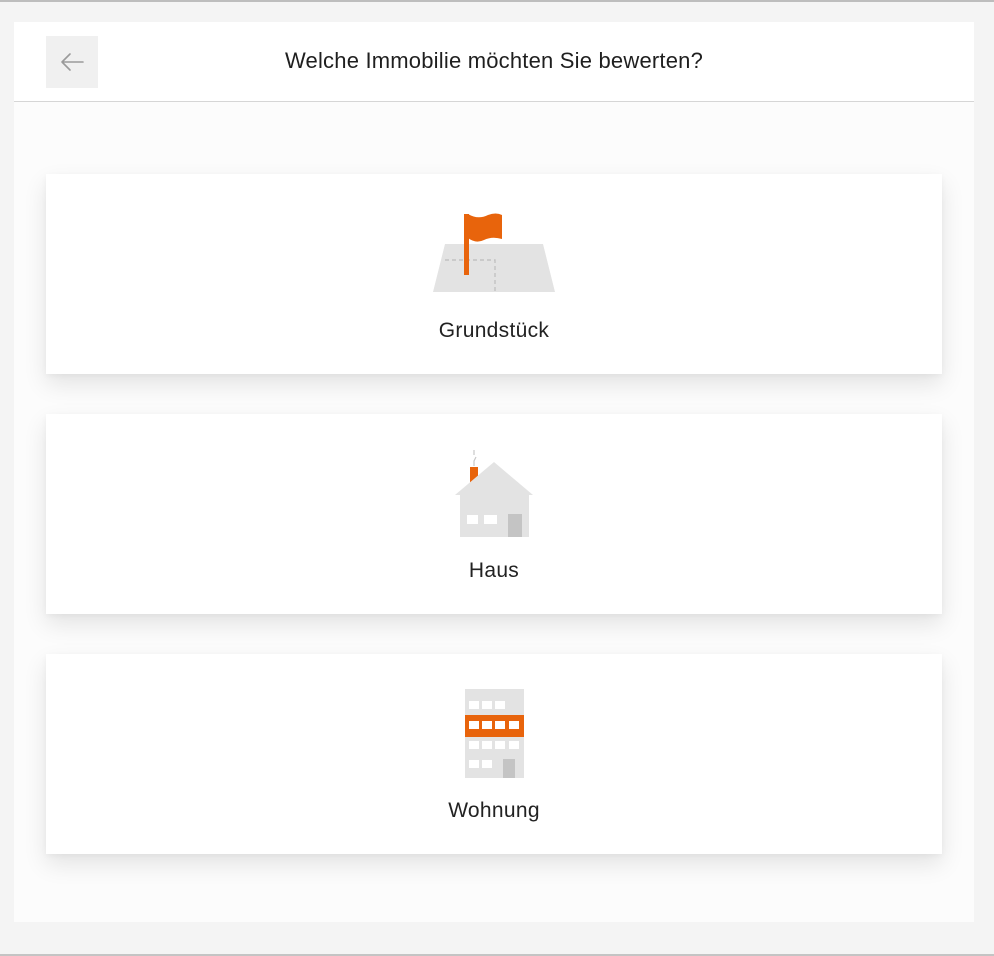  I want to click on back-button, so click(72, 62).